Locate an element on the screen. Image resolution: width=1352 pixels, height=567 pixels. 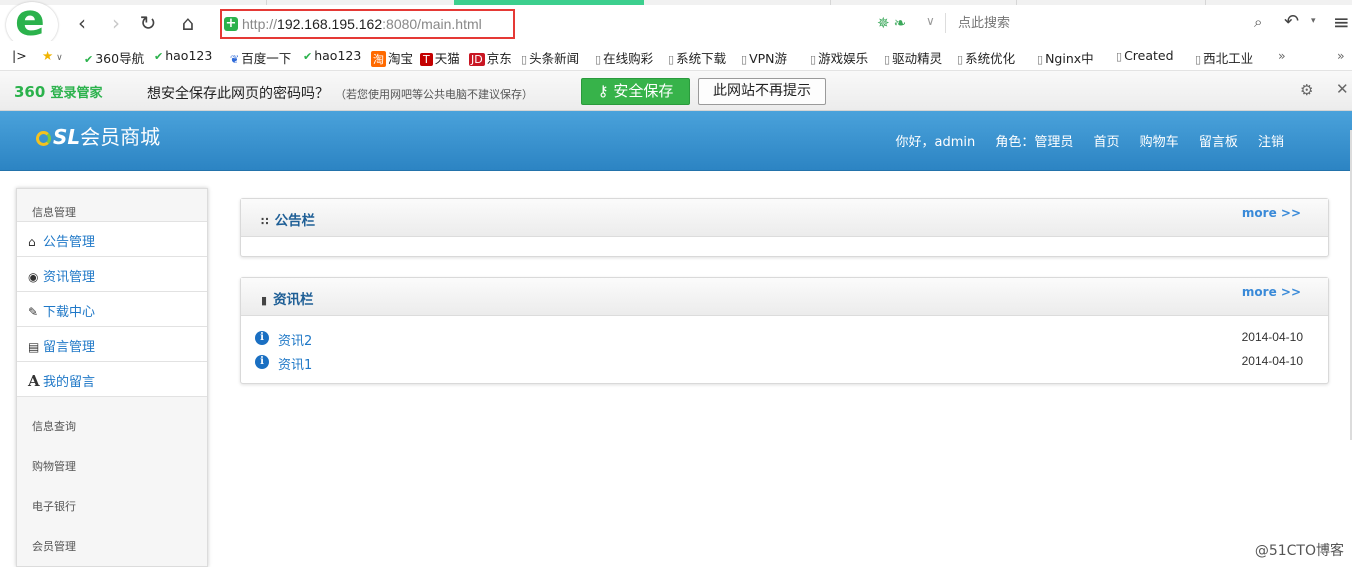
bookmark-item: ▯ 系统优化 is located at coordinates (986, 57).